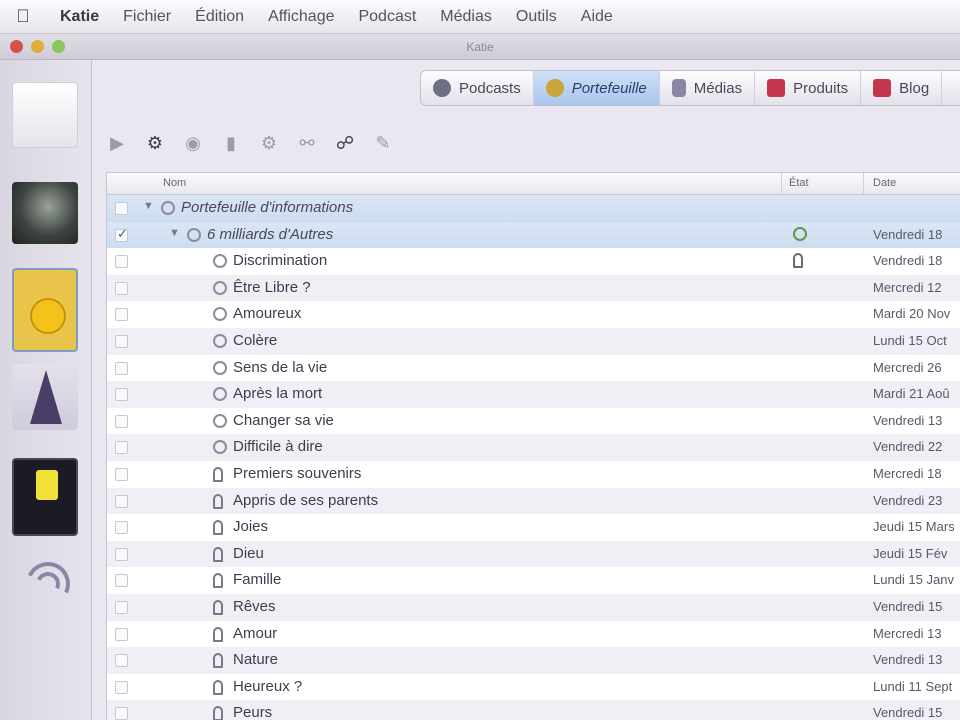 Image resolution: width=960 pixels, height=720 pixels. Describe the element at coordinates (912, 314) in the screenshot. I see `row-date: Mardi 20 Nov` at that location.